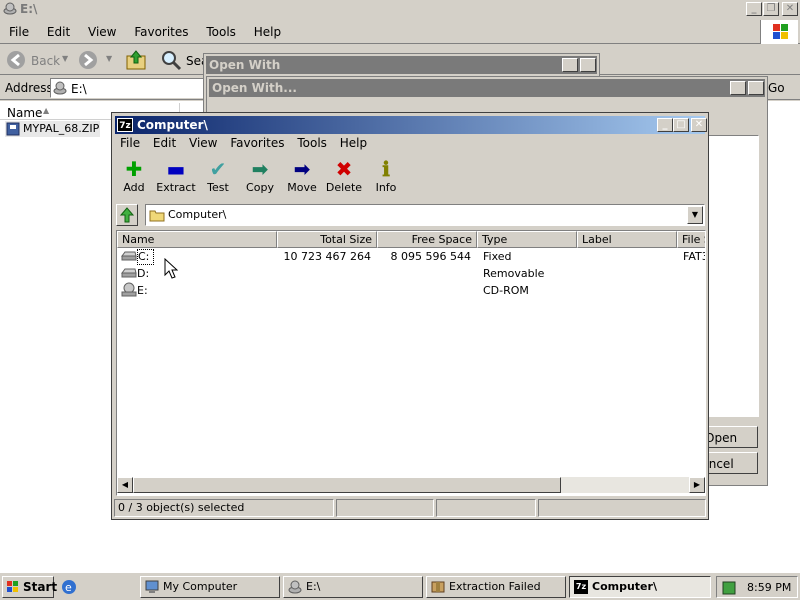 This screenshot has width=800, height=600. What do you see at coordinates (346, 239) in the screenshot?
I see `col-total-size-label: Total Size` at bounding box center [346, 239].